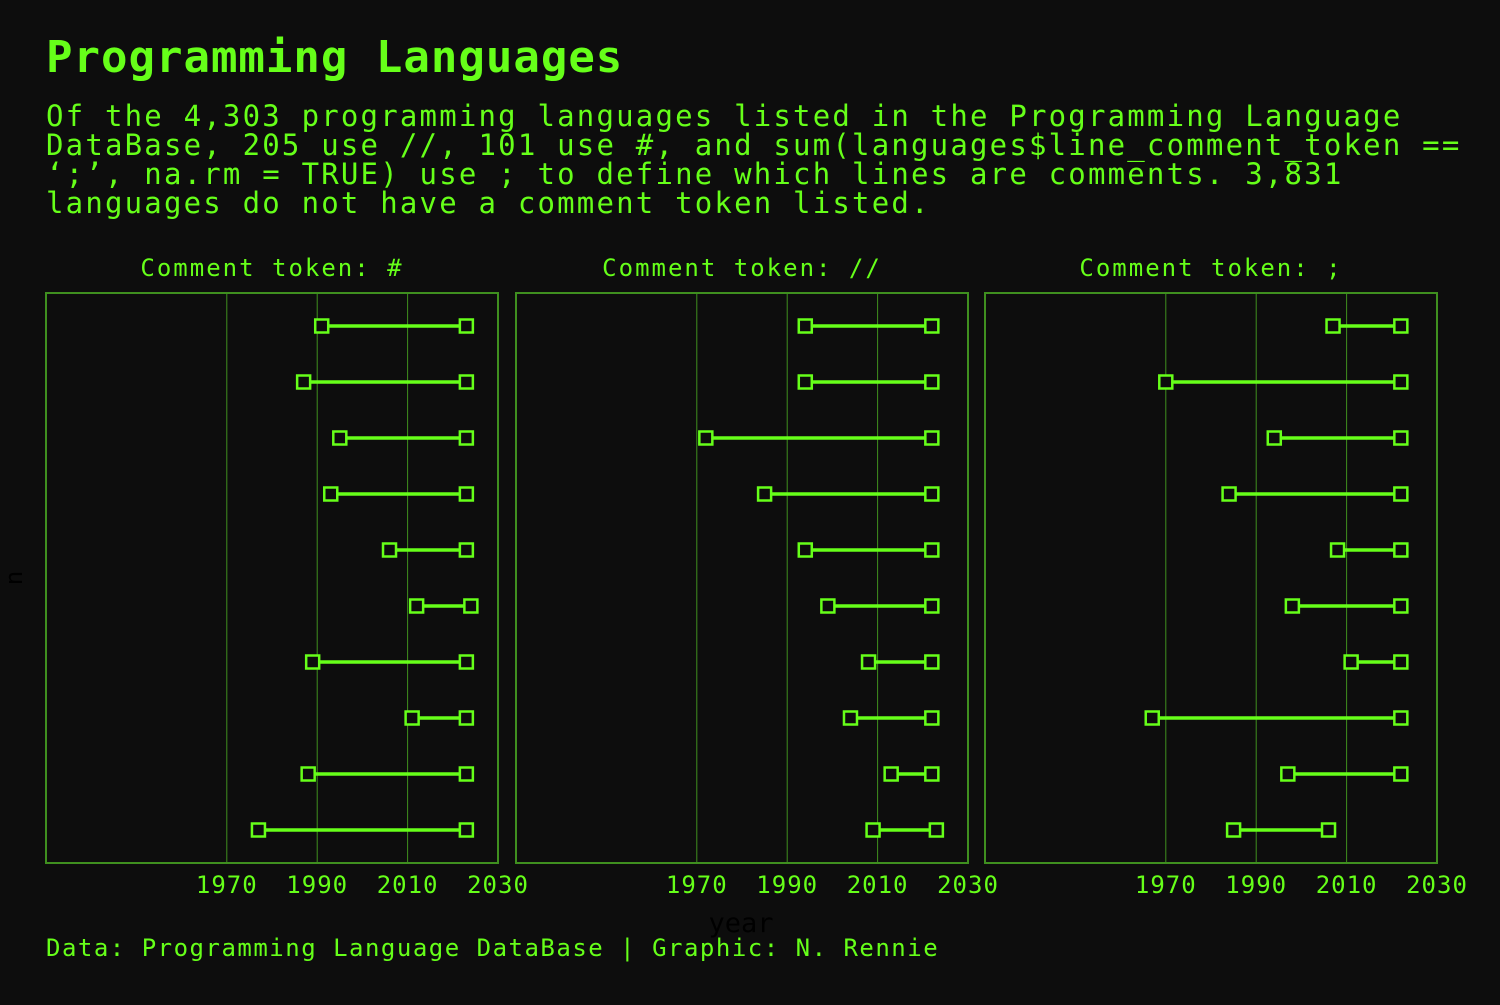  Describe the element at coordinates (742, 268) in the screenshot. I see `facet-title: Comment token: //` at that location.